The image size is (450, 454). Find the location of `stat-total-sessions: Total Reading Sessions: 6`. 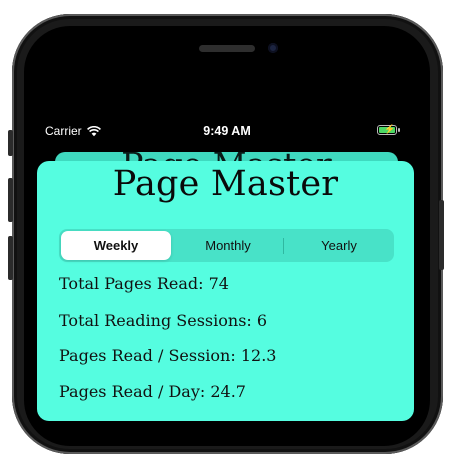

stat-total-sessions: Total Reading Sessions: 6 is located at coordinates (163, 320).